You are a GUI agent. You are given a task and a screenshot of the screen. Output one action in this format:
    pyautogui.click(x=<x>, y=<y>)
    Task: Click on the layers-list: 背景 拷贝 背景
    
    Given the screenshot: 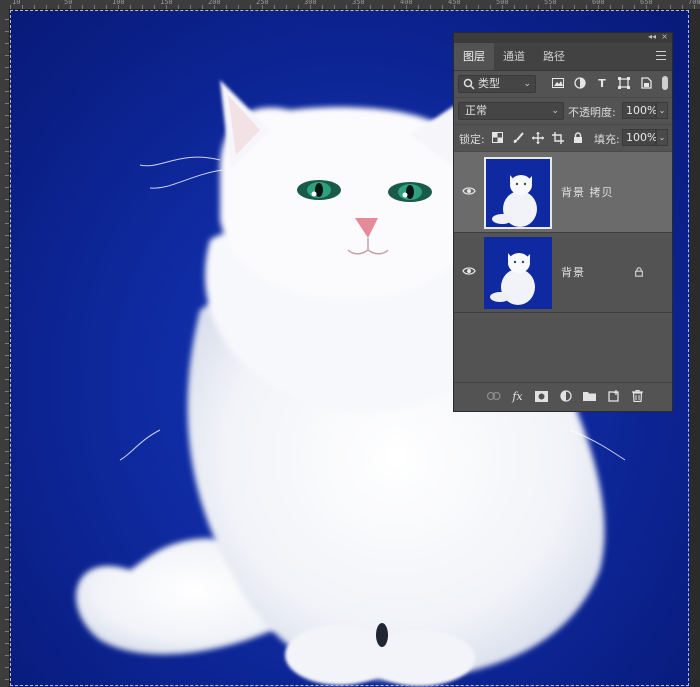 What is the action you would take?
    pyautogui.click(x=563, y=232)
    